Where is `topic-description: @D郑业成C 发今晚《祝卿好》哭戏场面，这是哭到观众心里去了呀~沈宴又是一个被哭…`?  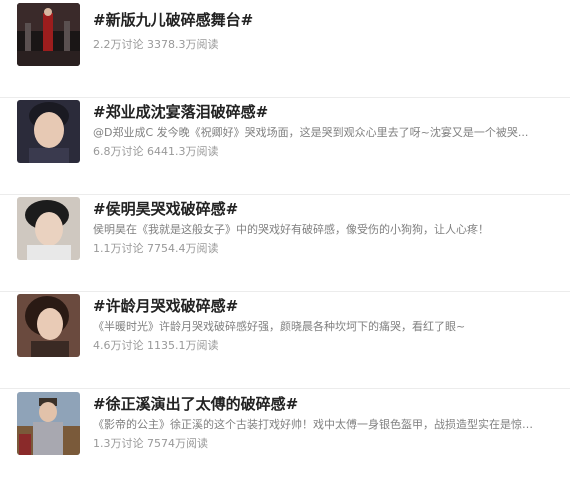 topic-description: @D郑业成C 发今晚《祝卿好》哭戏场面，这是哭到观众心里去了呀~沈宴又是一个被哭… is located at coordinates (311, 132).